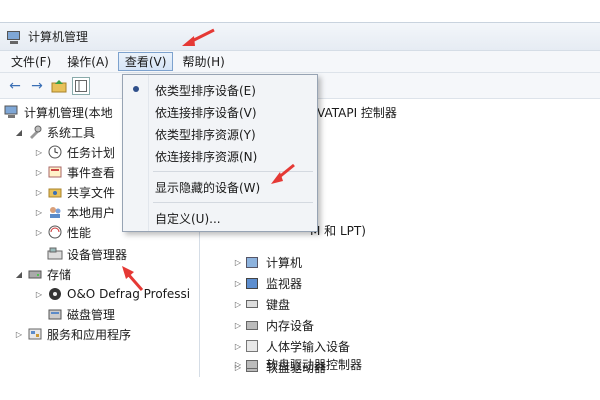  Describe the element at coordinates (205, 134) in the screenshot. I see `menu-item-label: 依类型排序资源(Y)` at that location.